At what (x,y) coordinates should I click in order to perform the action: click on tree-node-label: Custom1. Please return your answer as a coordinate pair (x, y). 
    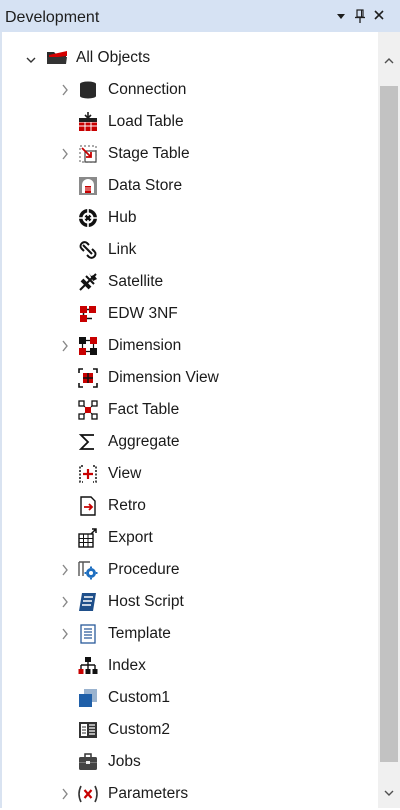
    Looking at the image, I should click on (139, 697).